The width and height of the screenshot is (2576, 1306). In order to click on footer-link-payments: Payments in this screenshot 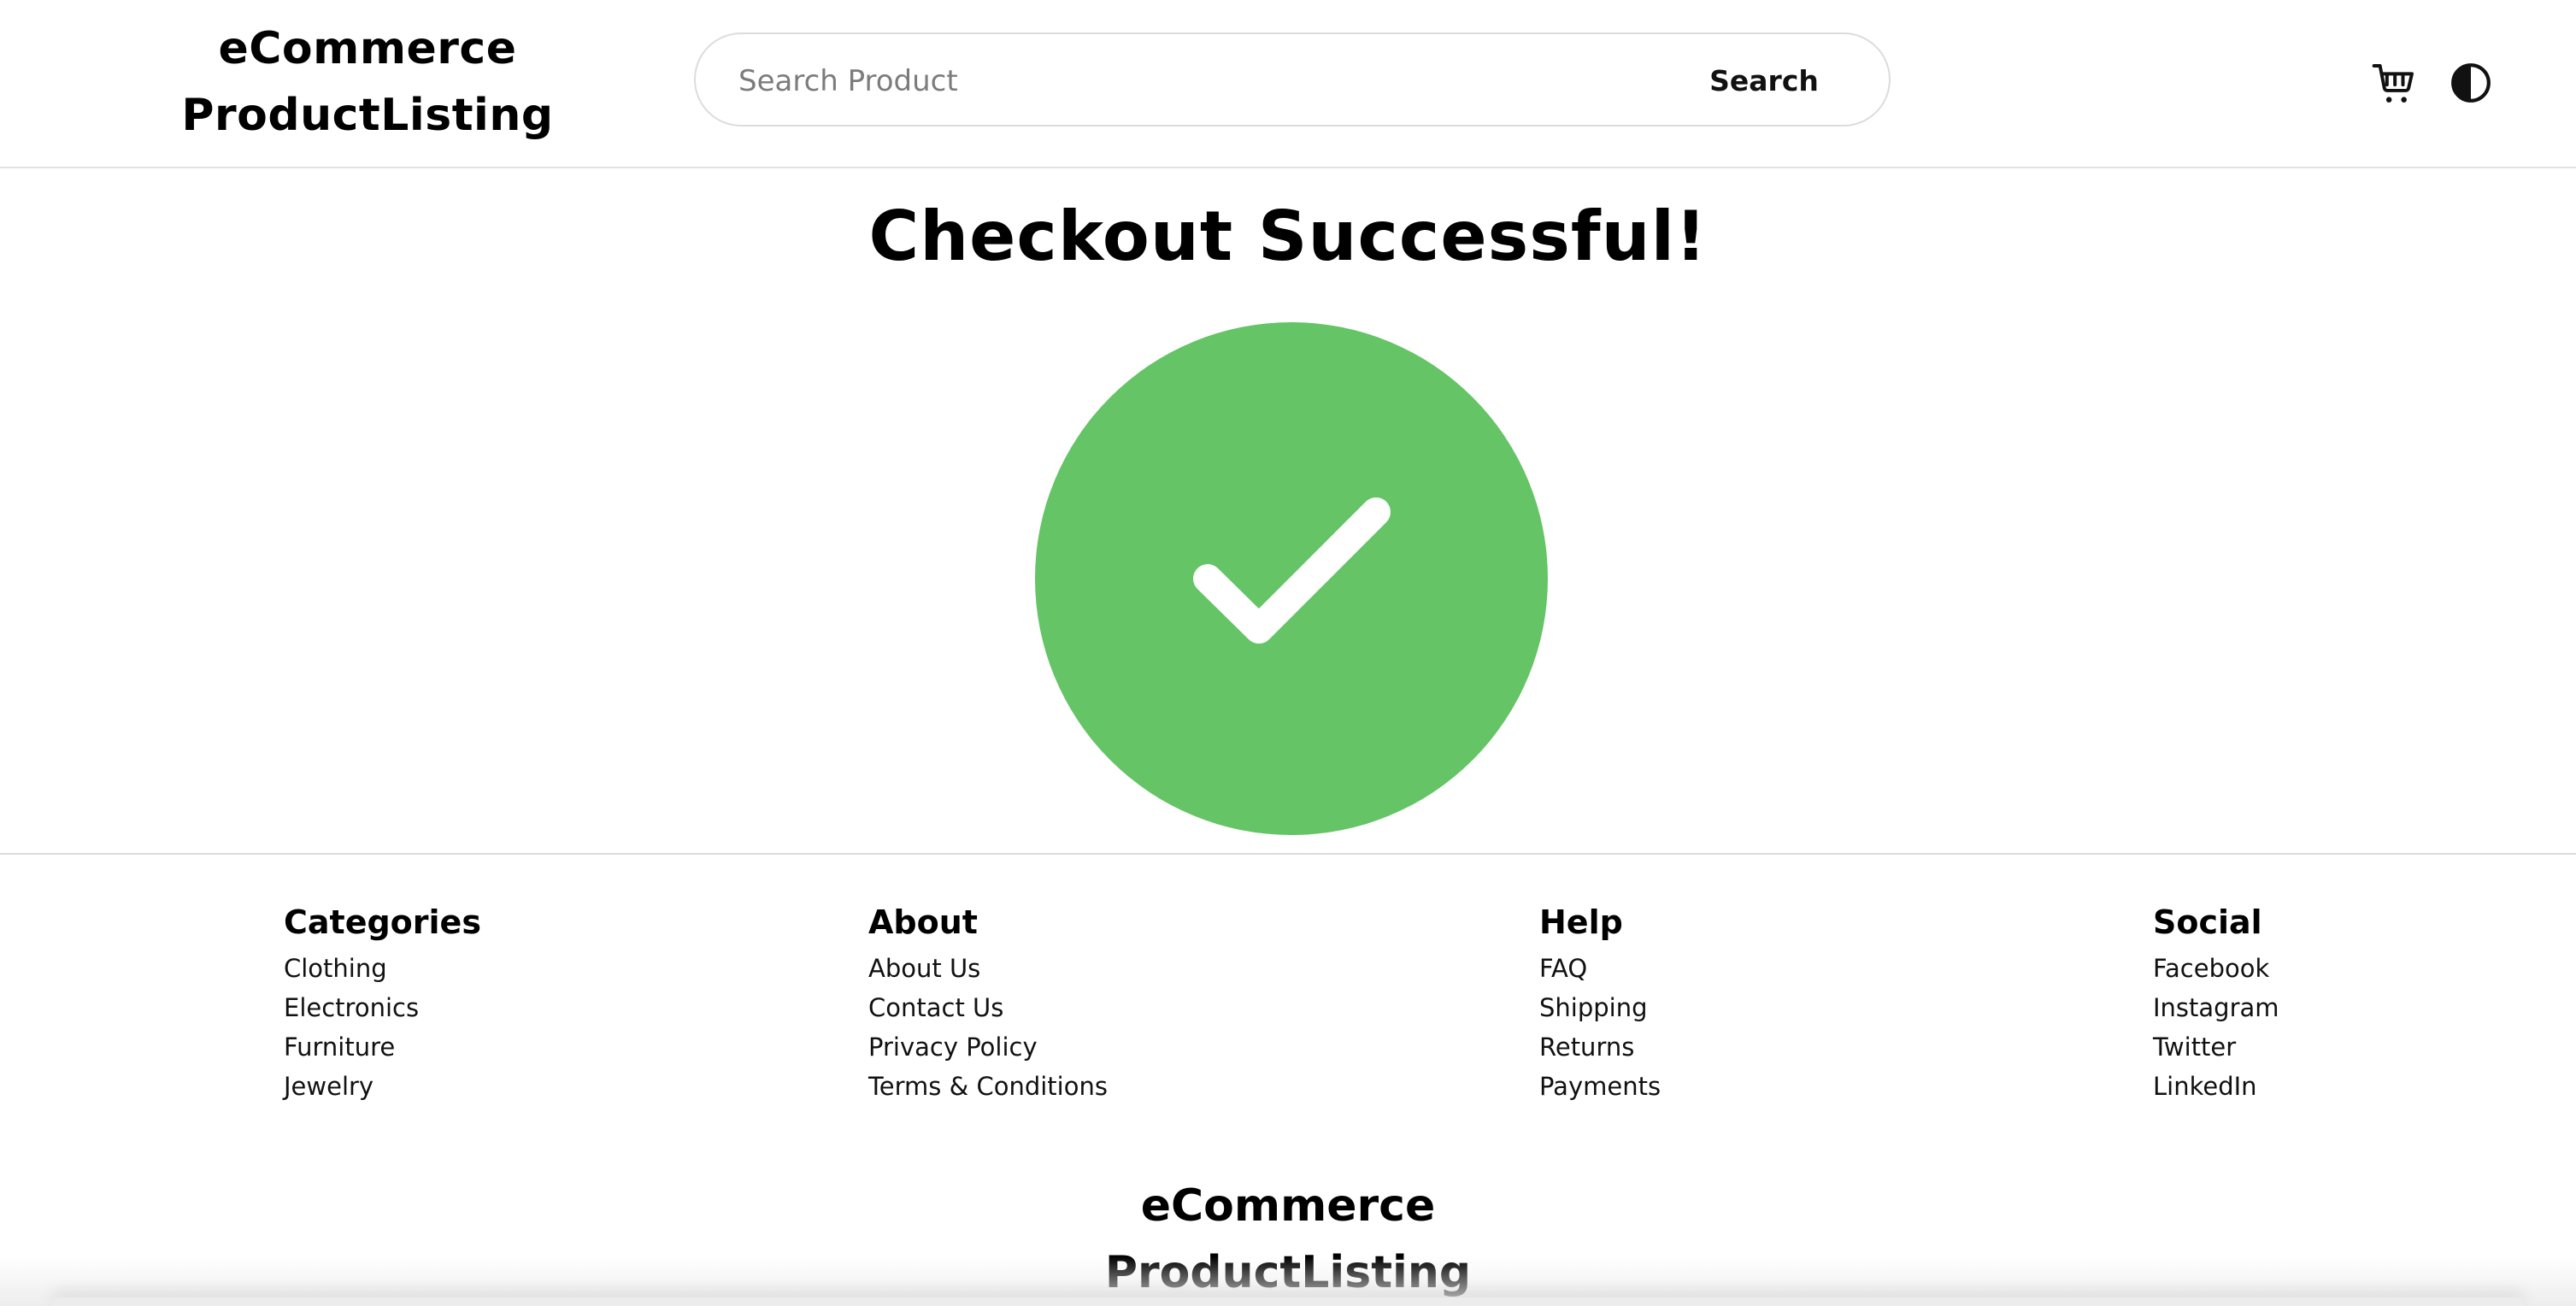, I will do `click(1600, 1086)`.